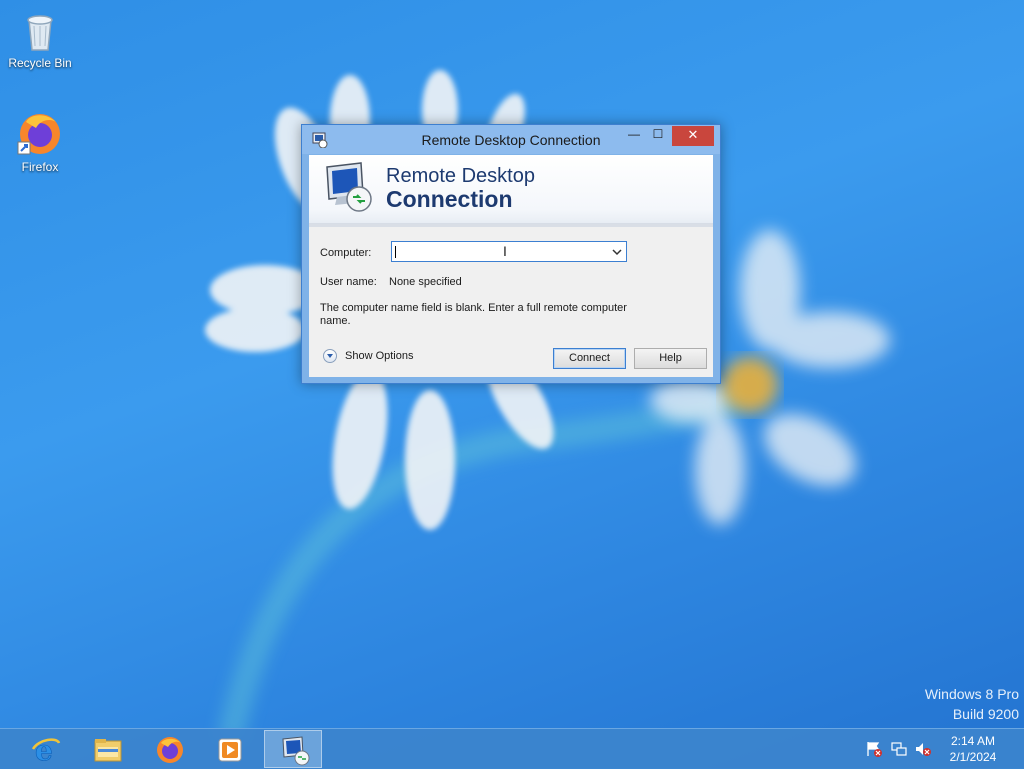 The width and height of the screenshot is (1024, 769). What do you see at coordinates (348, 282) in the screenshot?
I see `user-name-label: User name:` at bounding box center [348, 282].